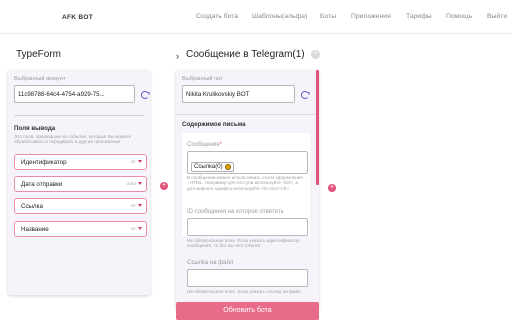 The height and width of the screenshot is (320, 512). What do you see at coordinates (177, 56) in the screenshot?
I see `collapse-chevron-icon: ›` at bounding box center [177, 56].